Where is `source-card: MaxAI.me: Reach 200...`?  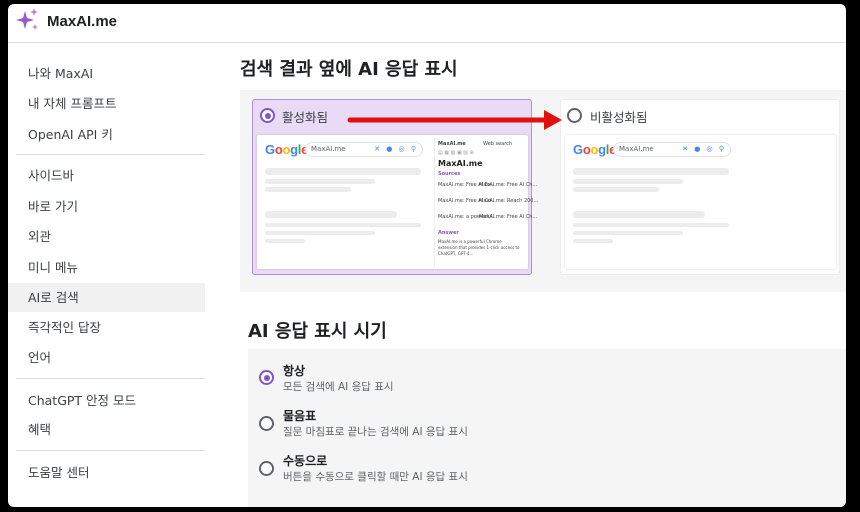 source-card: MaxAI.me: Reach 200... is located at coordinates (509, 201).